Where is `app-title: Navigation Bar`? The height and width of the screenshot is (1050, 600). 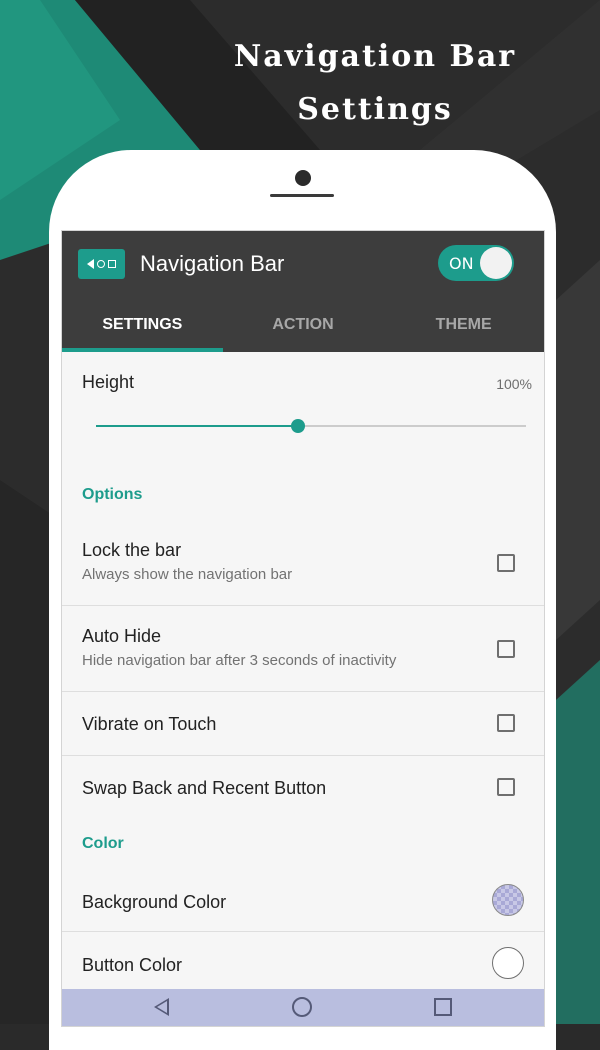 app-title: Navigation Bar is located at coordinates (212, 263).